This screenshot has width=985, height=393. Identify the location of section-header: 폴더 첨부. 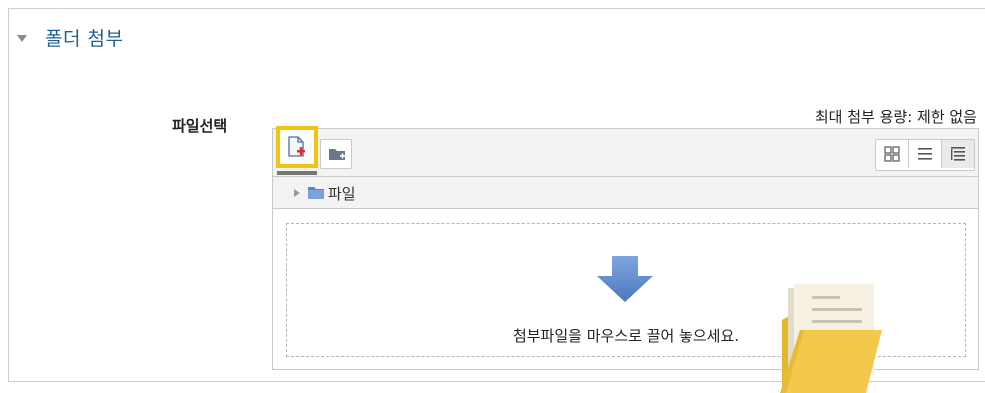
(70, 37).